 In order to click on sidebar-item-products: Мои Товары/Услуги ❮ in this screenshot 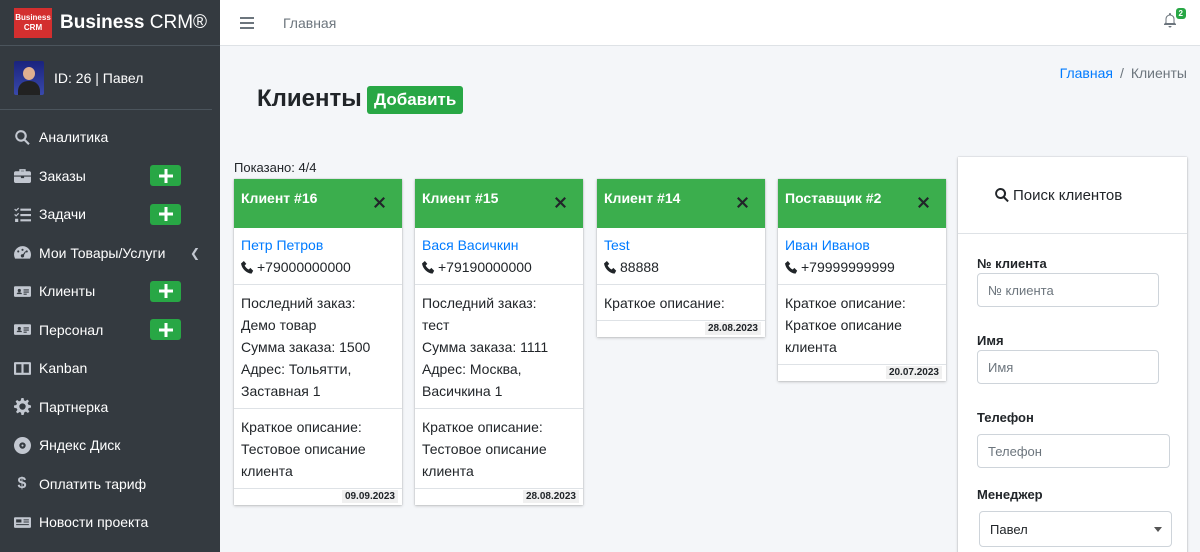, I will do `click(110, 253)`.